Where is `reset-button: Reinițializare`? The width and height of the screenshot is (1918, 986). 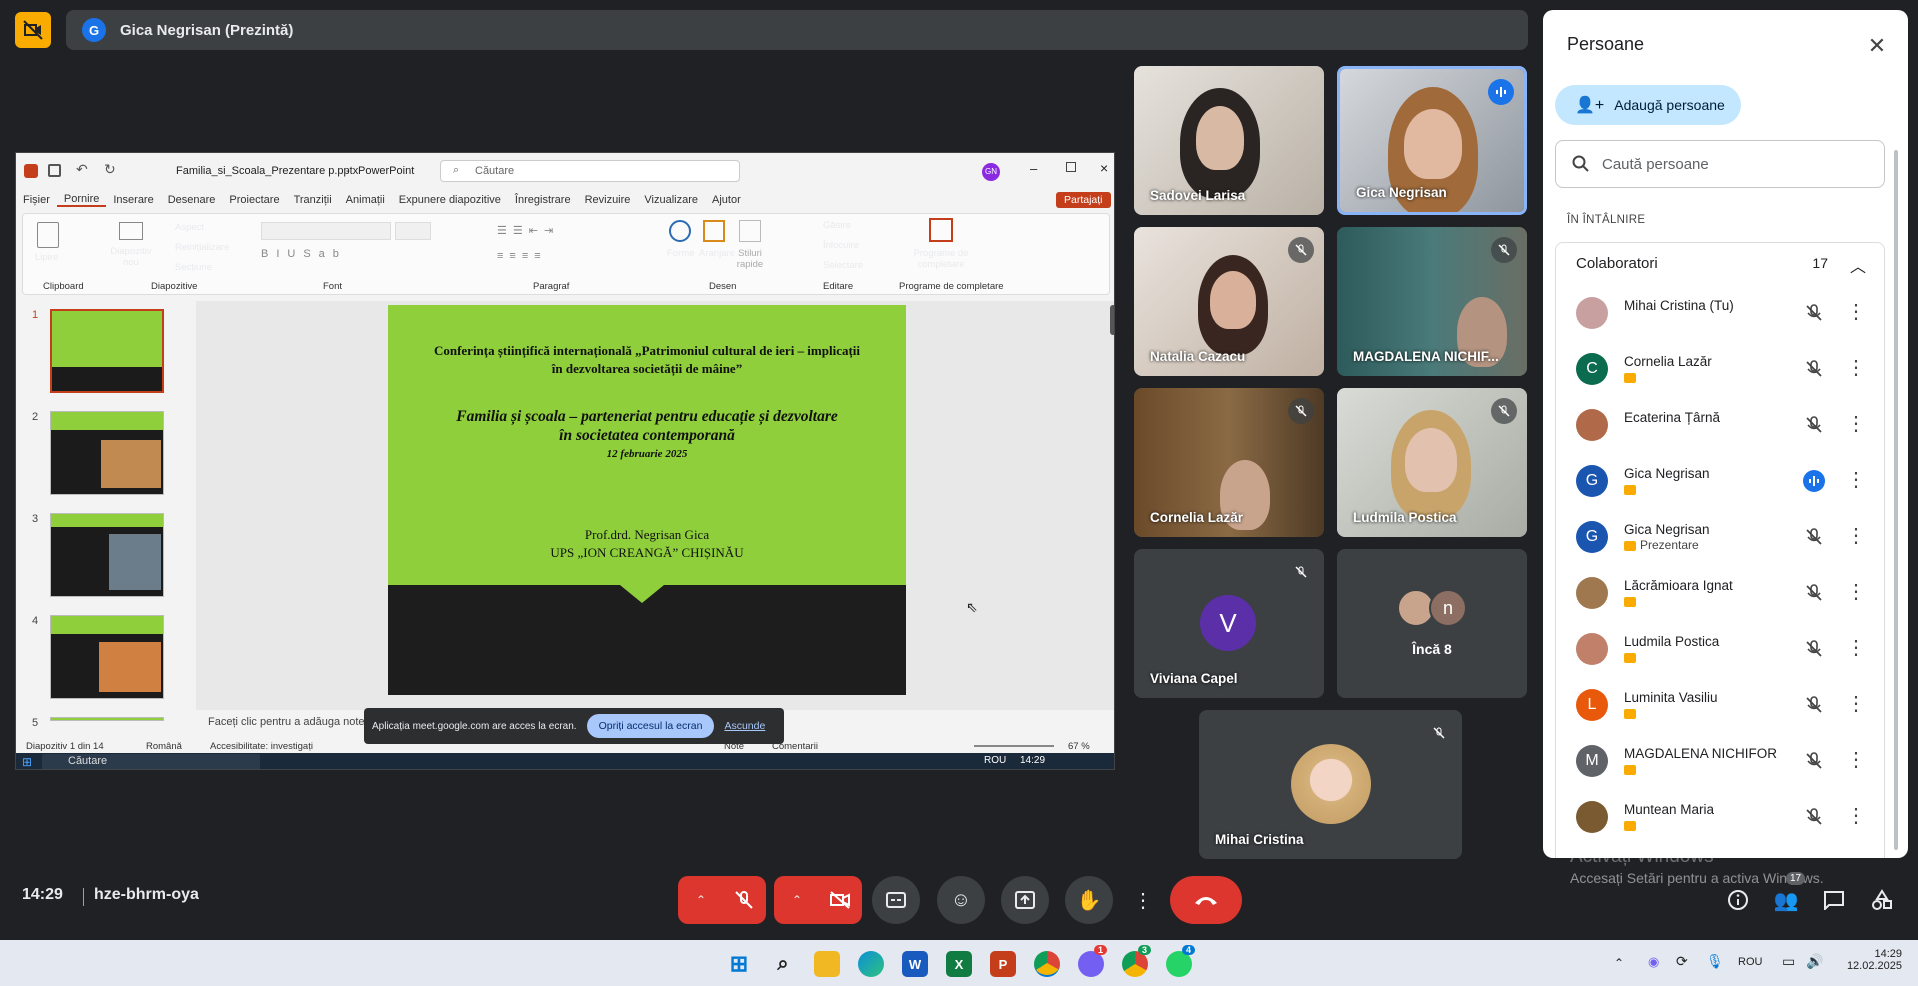
reset-button: Reinițializare is located at coordinates (202, 247).